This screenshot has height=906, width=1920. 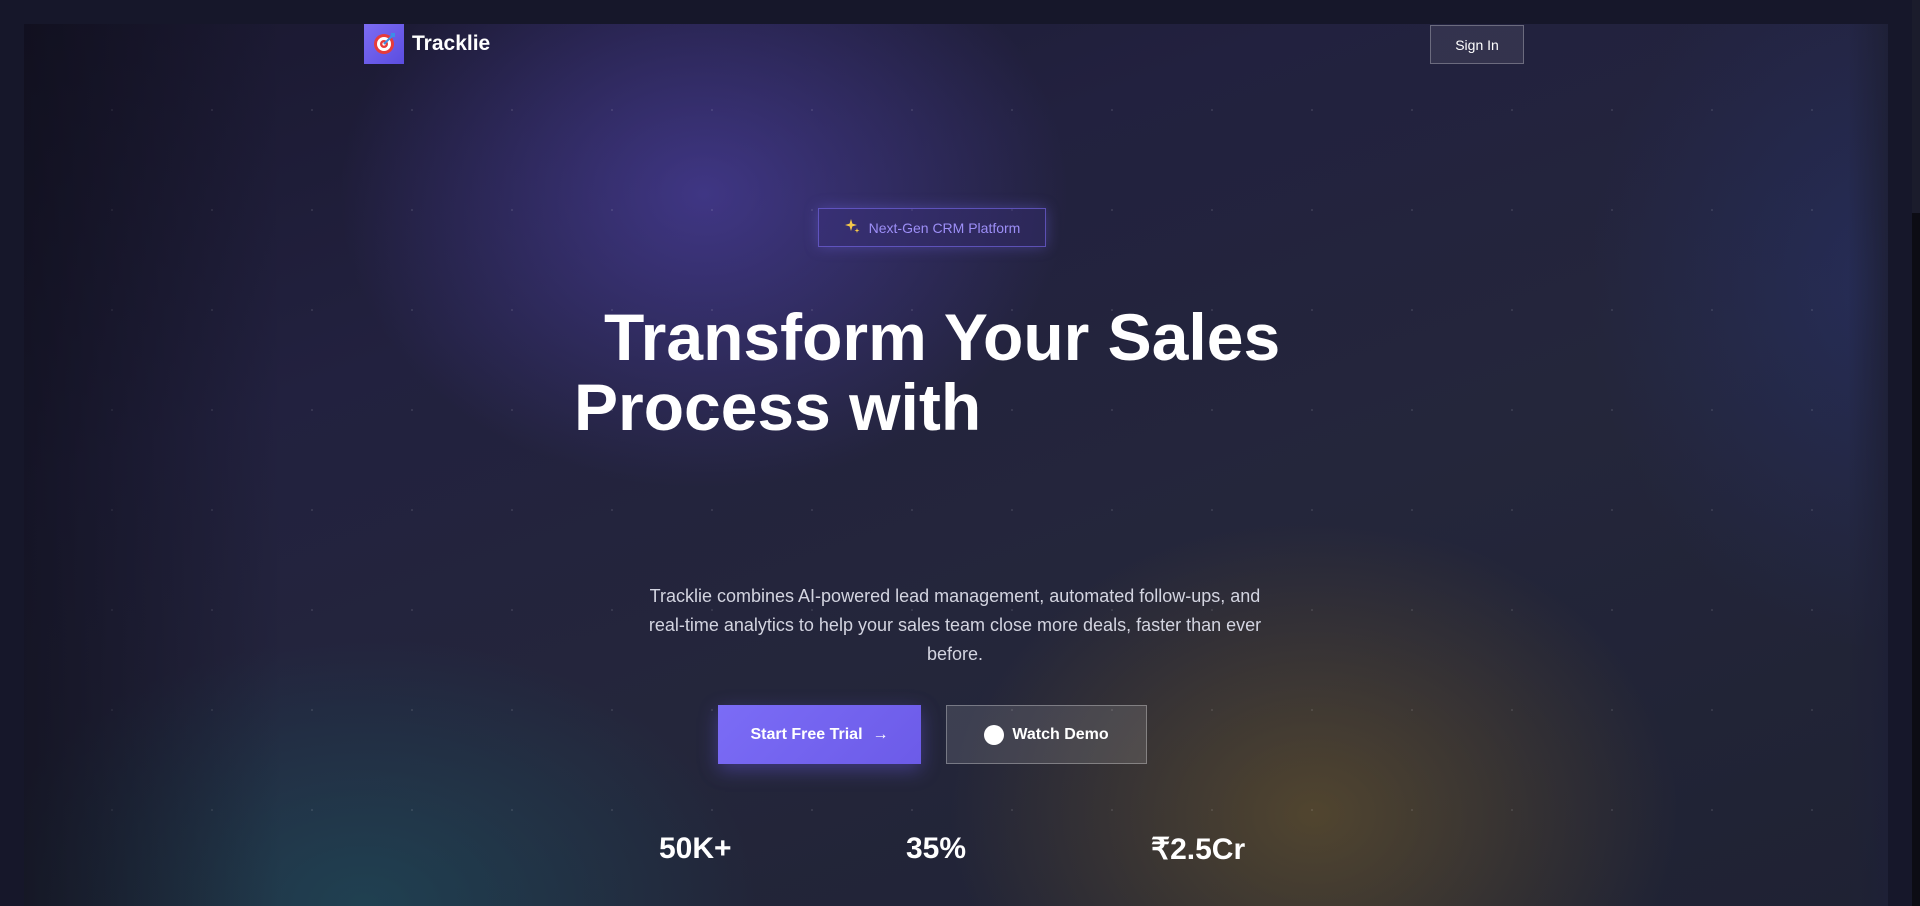 I want to click on play-icon, so click(x=994, y=734).